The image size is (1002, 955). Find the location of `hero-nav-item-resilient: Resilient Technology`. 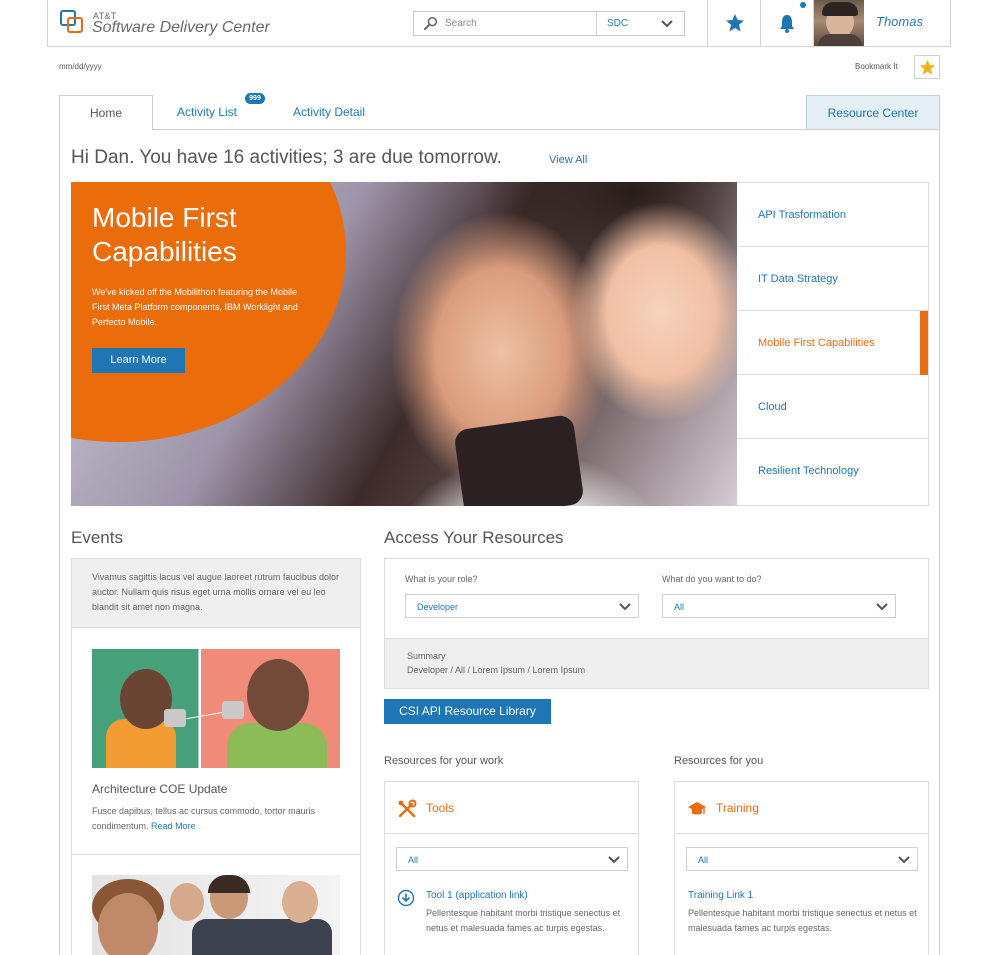

hero-nav-item-resilient: Resilient Technology is located at coordinates (832, 472).